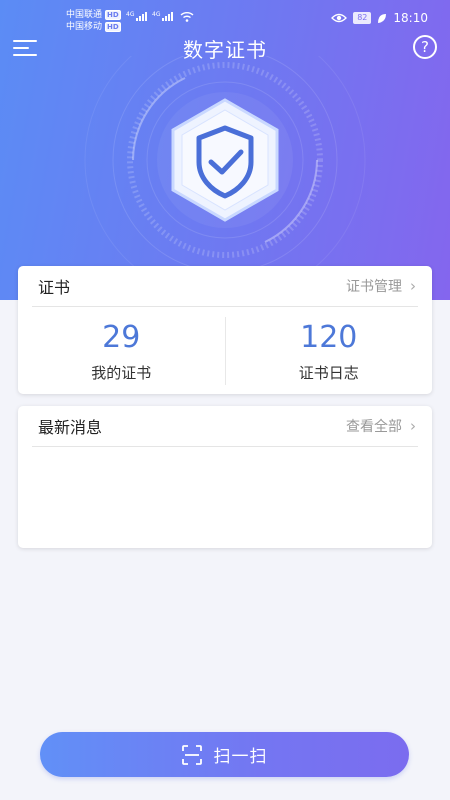 The width and height of the screenshot is (450, 800). Describe the element at coordinates (374, 287) in the screenshot. I see `certificate-manage-label: 证书管理` at that location.